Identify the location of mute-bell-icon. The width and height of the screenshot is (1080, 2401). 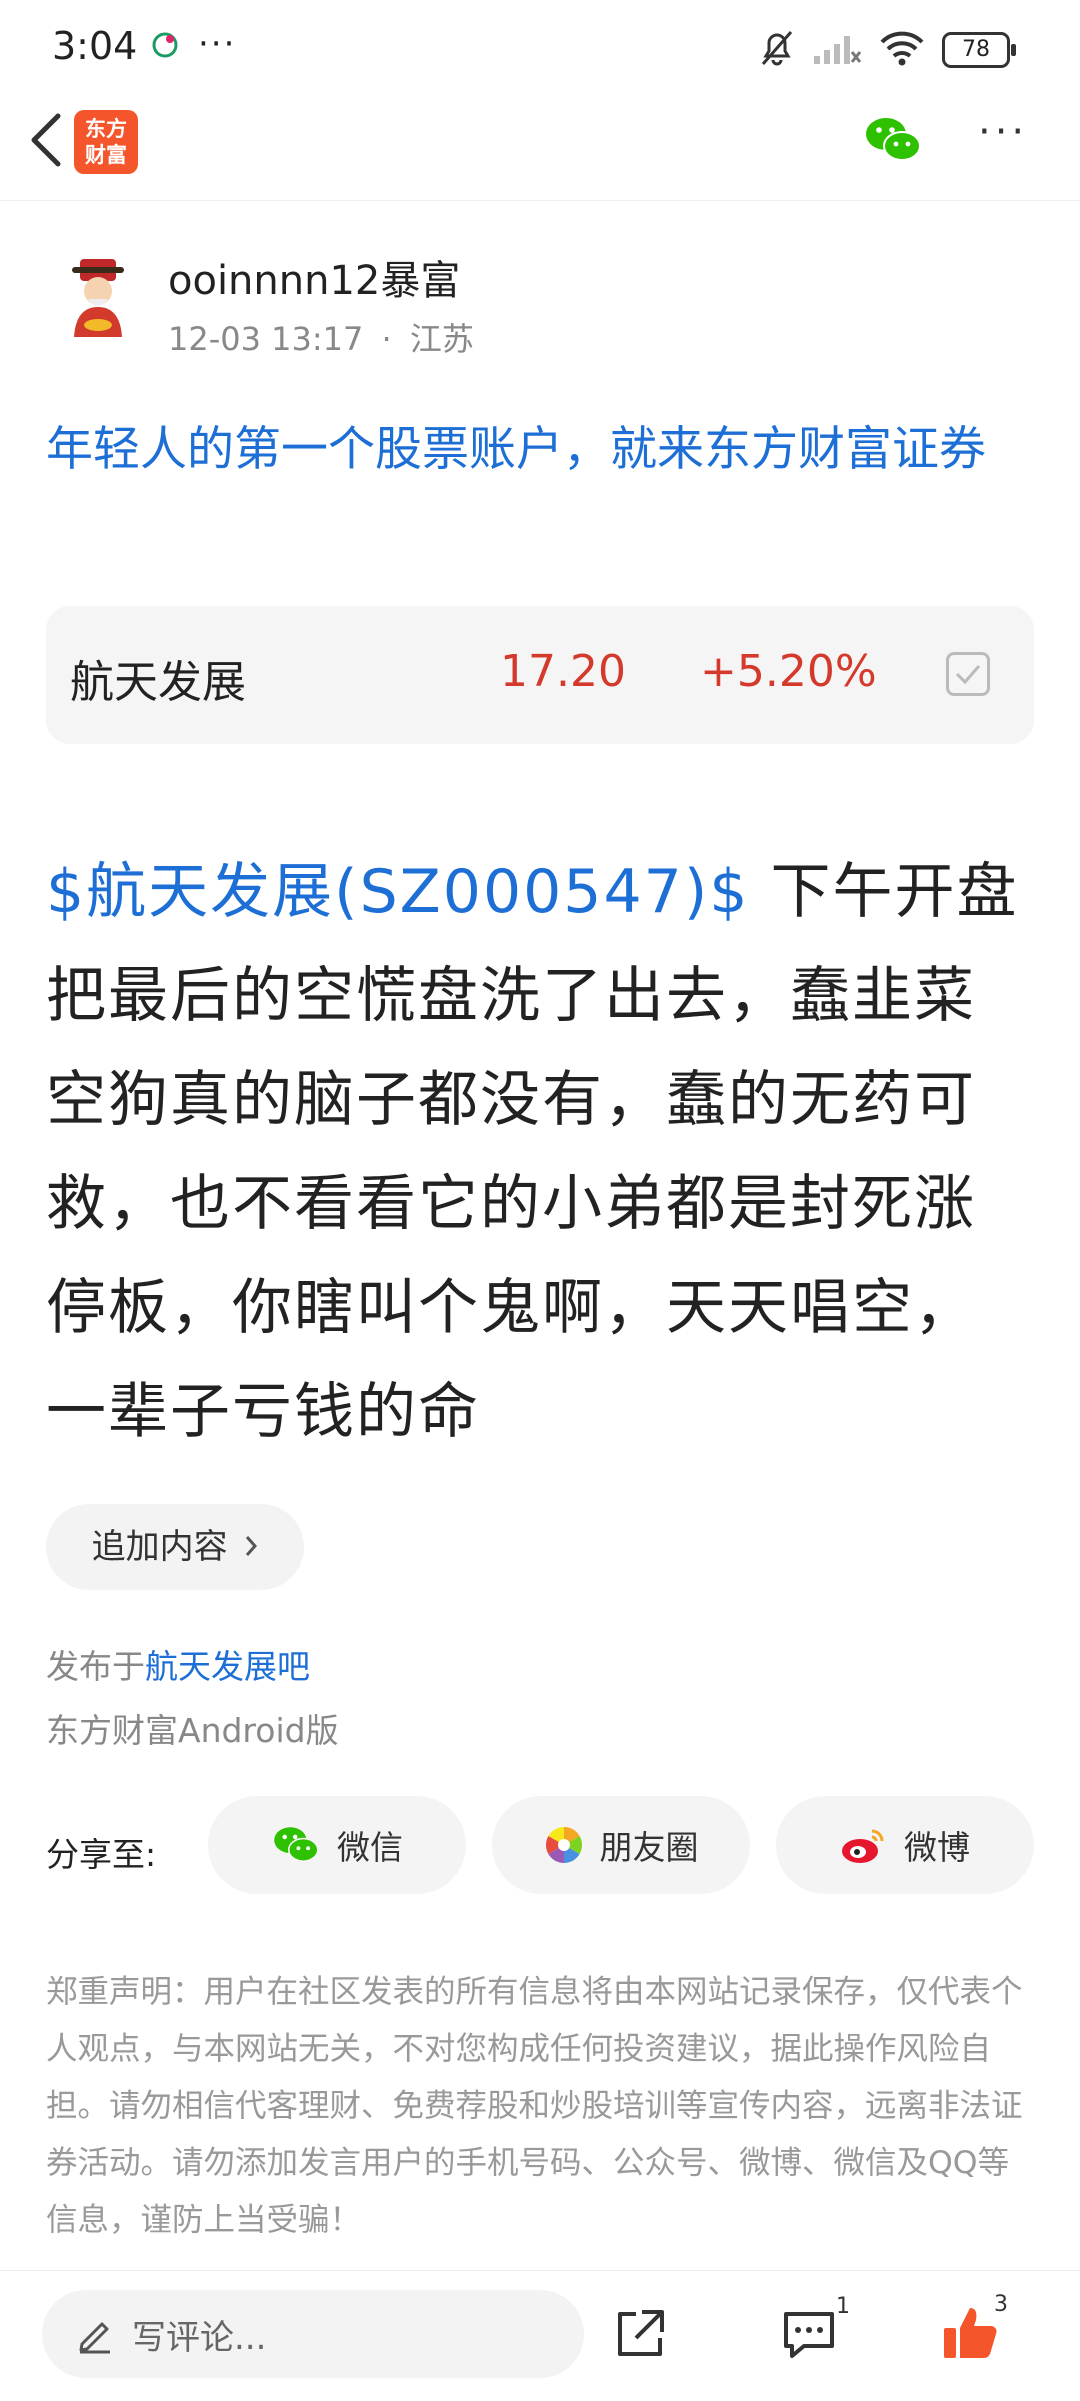
(777, 50).